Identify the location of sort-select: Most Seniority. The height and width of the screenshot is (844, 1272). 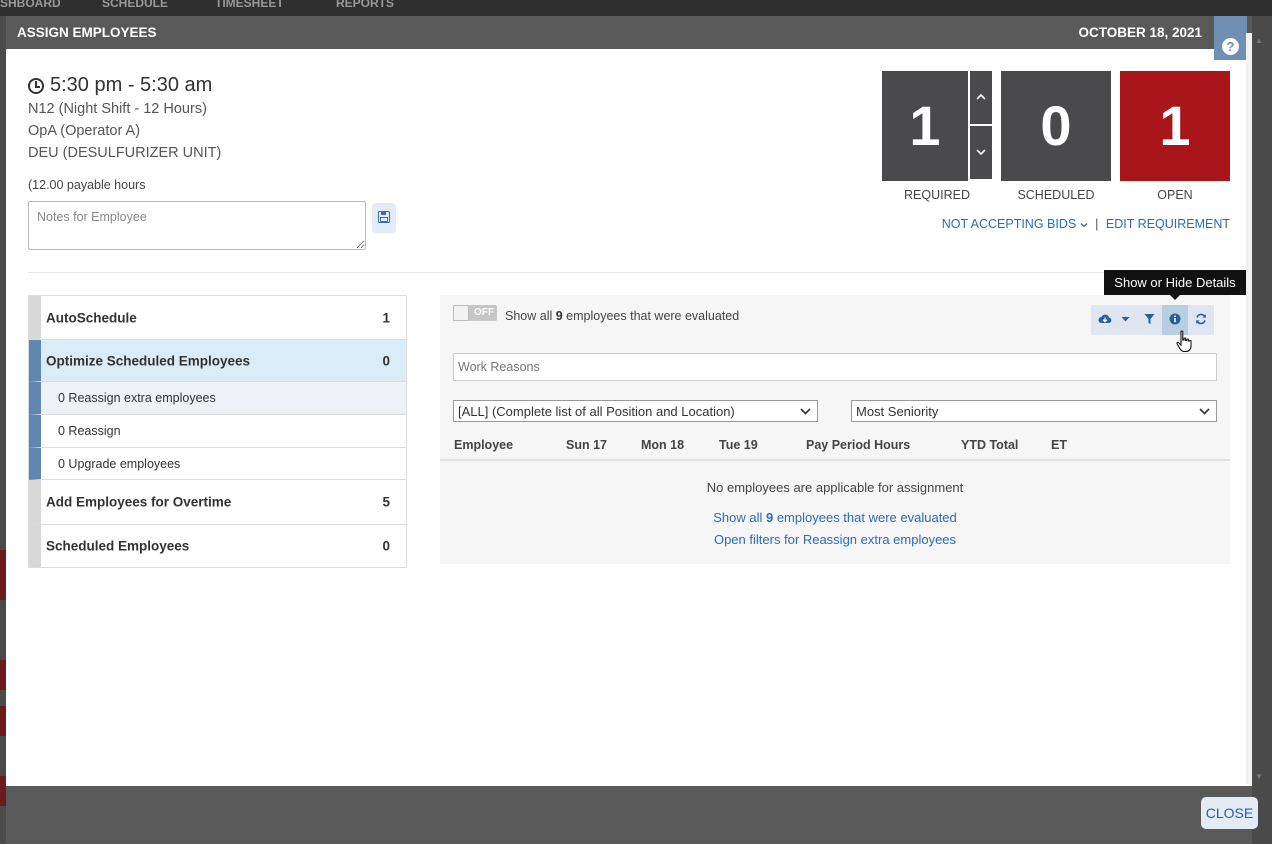
(1034, 411).